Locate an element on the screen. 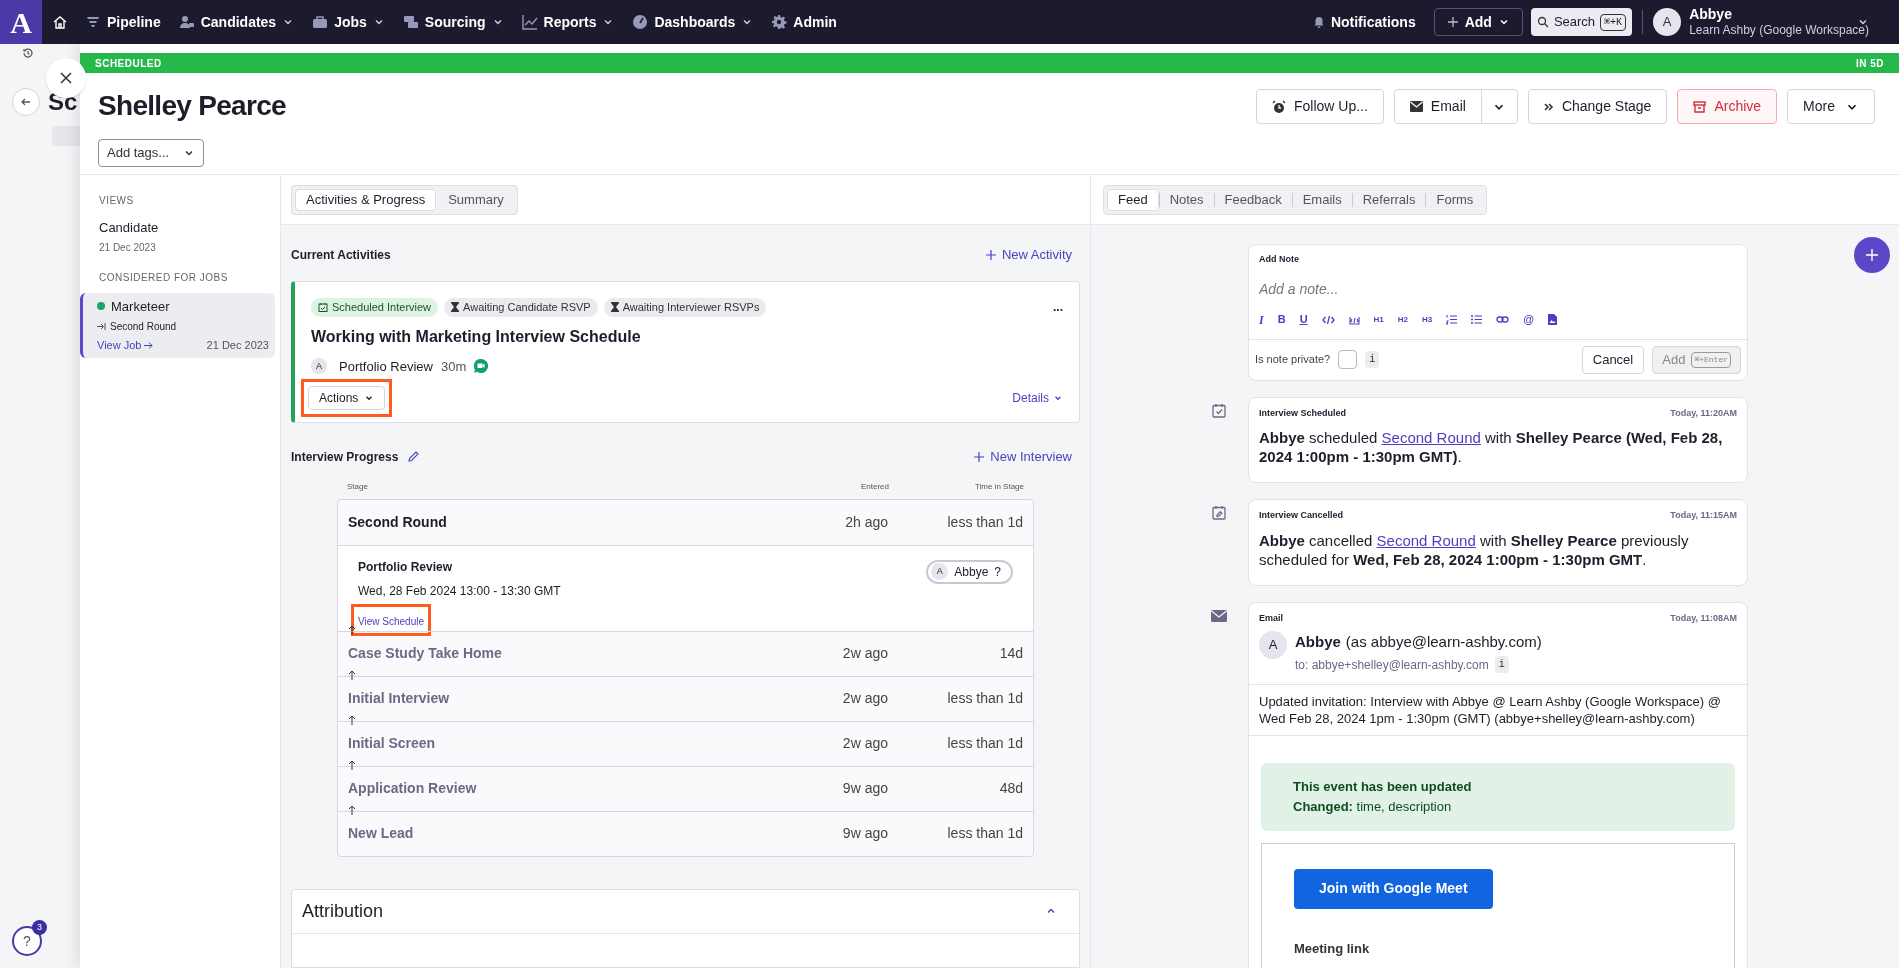 This screenshot has height=968, width=1899. nav-menu-item: Reports is located at coordinates (568, 22).